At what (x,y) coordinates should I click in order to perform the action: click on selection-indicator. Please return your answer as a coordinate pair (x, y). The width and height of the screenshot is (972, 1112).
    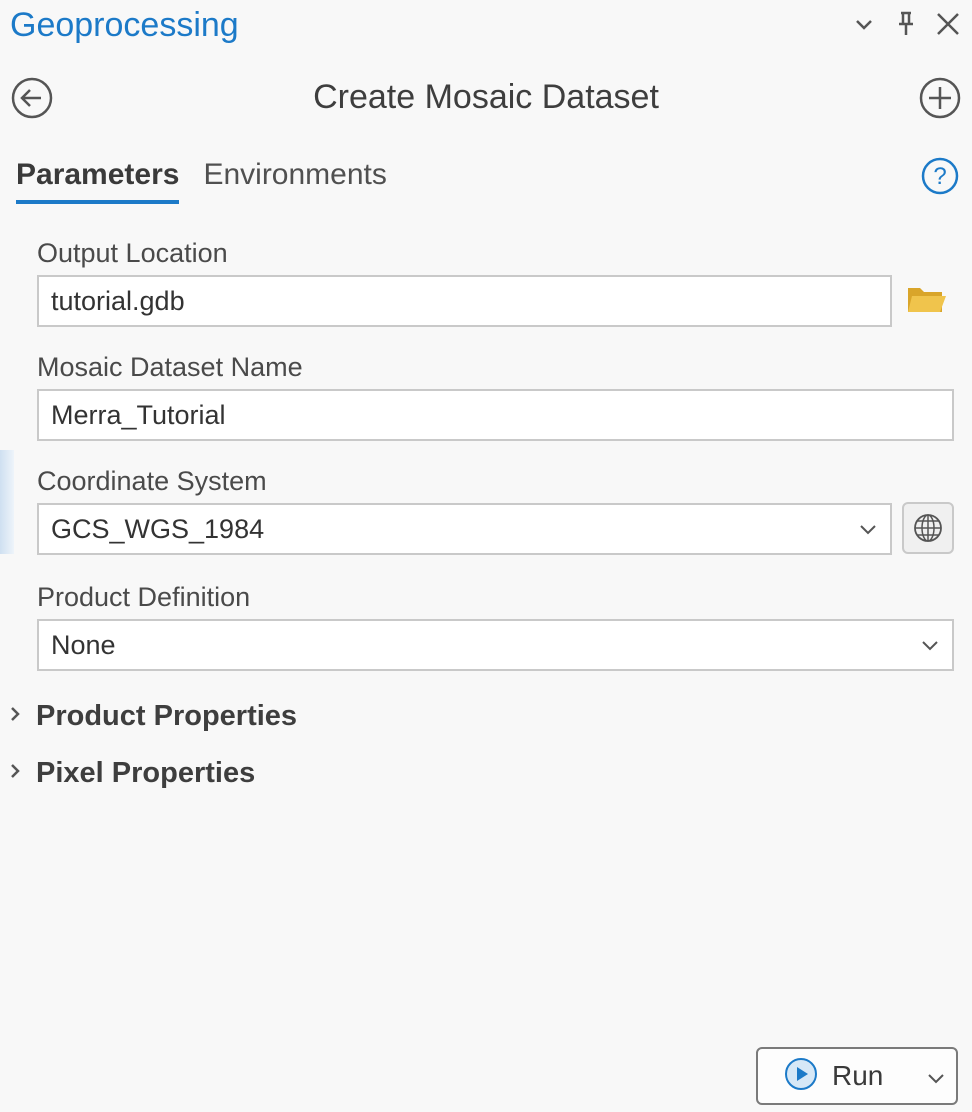
    Looking at the image, I should click on (7, 502).